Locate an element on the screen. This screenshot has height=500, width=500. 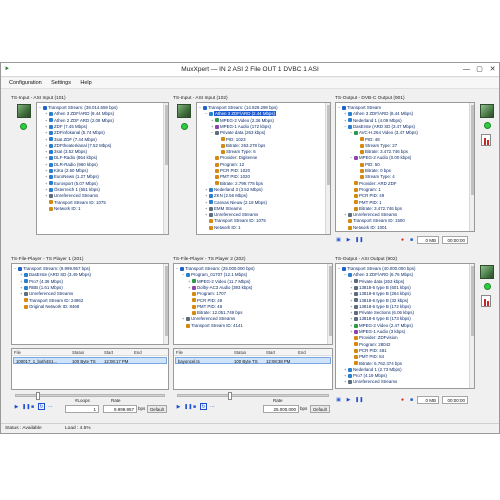
tree-node: Stream Type: 27 is located at coordinates (376, 146).